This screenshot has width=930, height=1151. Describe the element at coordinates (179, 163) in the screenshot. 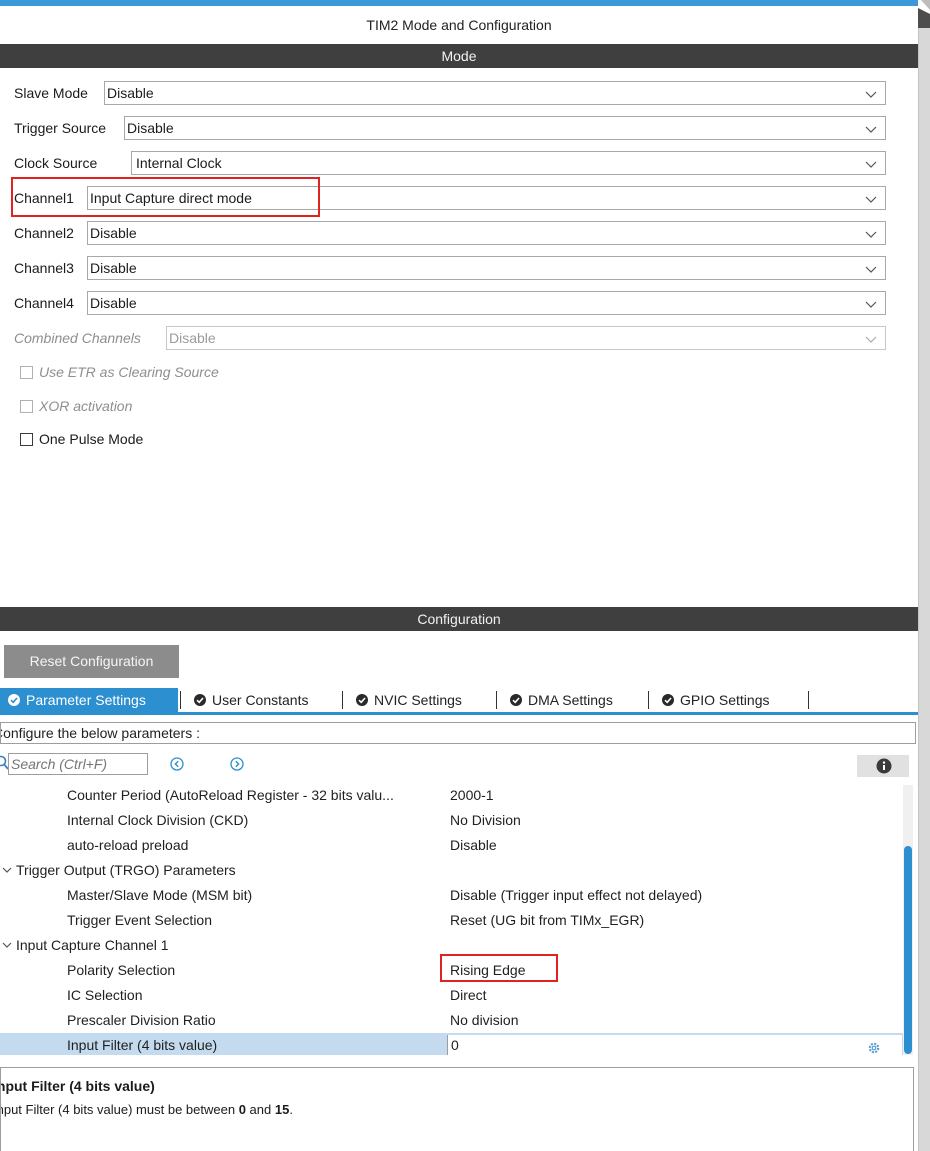

I see `clock-source-value: Internal Clock` at that location.